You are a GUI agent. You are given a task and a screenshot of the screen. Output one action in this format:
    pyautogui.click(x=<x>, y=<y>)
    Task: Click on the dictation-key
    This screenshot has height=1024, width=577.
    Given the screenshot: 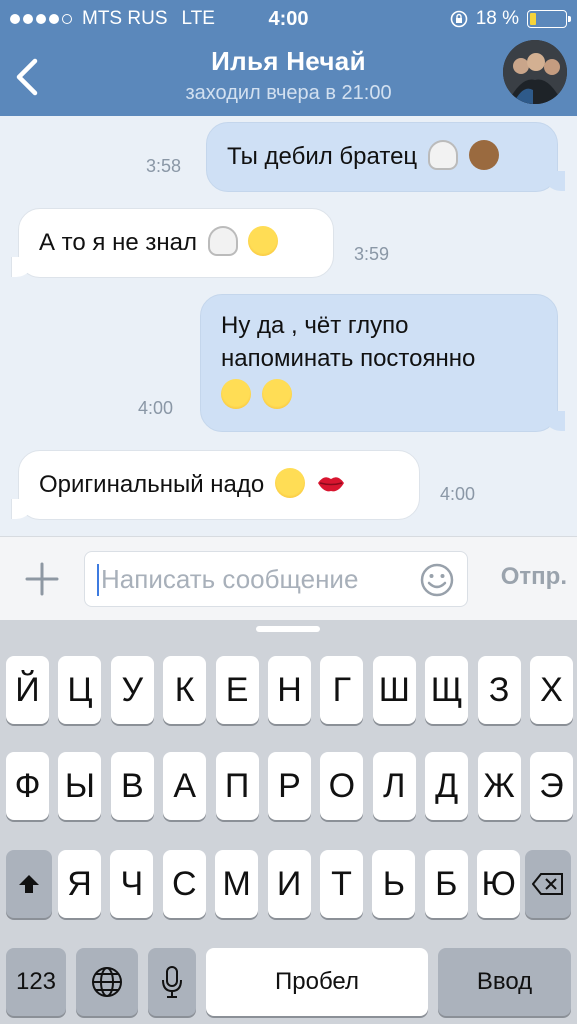 What is the action you would take?
    pyautogui.click(x=172, y=982)
    